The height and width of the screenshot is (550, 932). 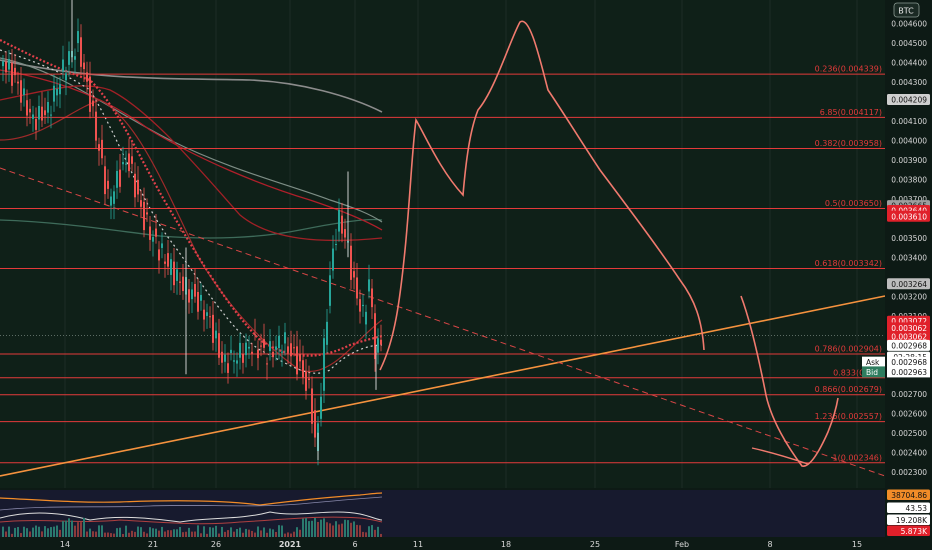 I want to click on y-tick-label: 0.003200, so click(x=909, y=296).